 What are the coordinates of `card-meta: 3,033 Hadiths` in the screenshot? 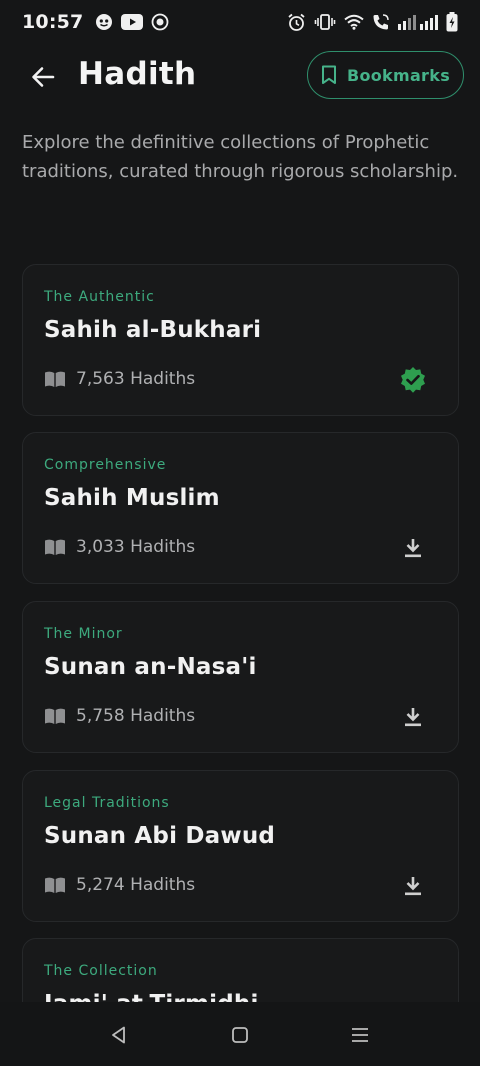 It's located at (119, 547).